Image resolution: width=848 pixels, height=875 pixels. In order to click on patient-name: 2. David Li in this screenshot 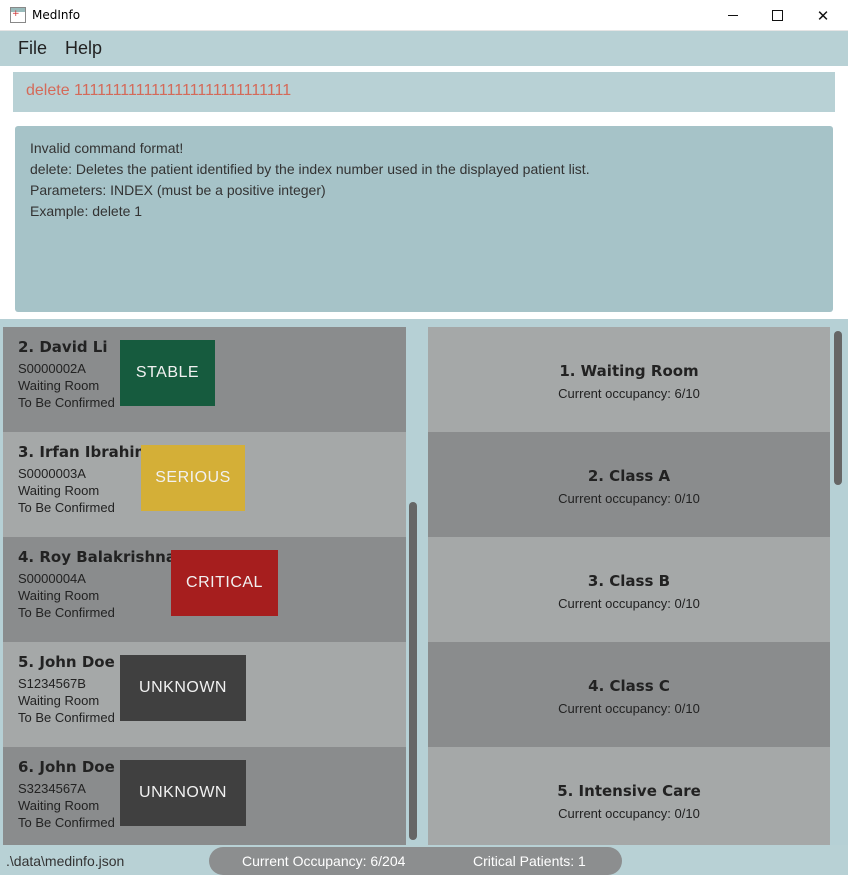, I will do `click(63, 347)`.